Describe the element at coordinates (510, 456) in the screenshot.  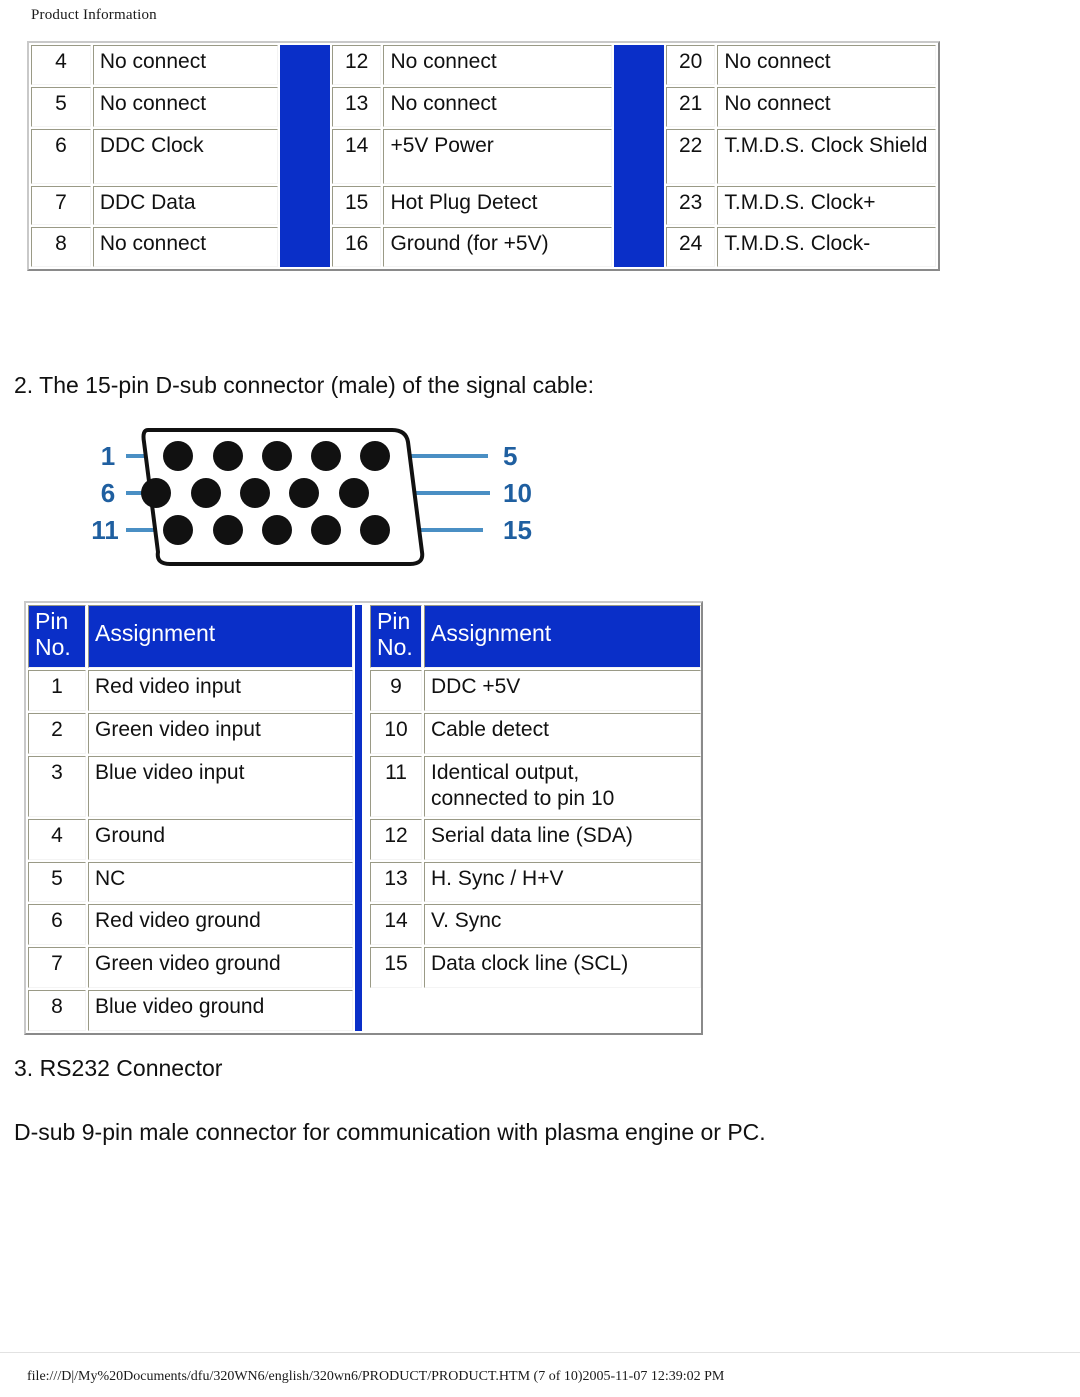
I see `dsub-label-5: 5` at that location.